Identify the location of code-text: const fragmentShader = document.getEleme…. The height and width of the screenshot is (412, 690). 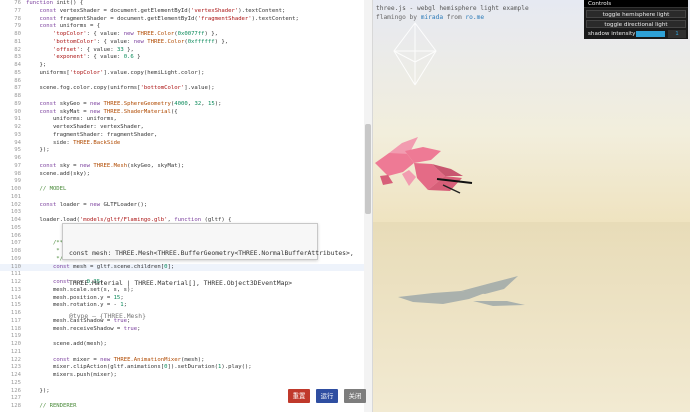
(169, 18).